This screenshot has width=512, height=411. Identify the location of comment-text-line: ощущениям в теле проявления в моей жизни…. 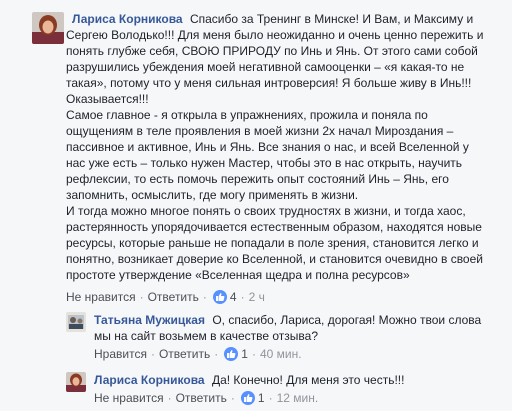
(260, 131).